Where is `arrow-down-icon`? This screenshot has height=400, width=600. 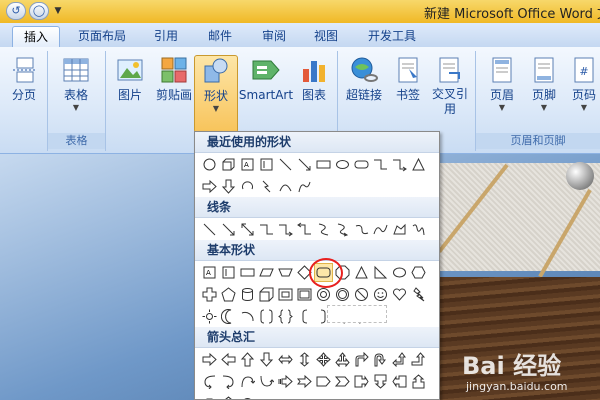
arrow-down-icon is located at coordinates (266, 359).